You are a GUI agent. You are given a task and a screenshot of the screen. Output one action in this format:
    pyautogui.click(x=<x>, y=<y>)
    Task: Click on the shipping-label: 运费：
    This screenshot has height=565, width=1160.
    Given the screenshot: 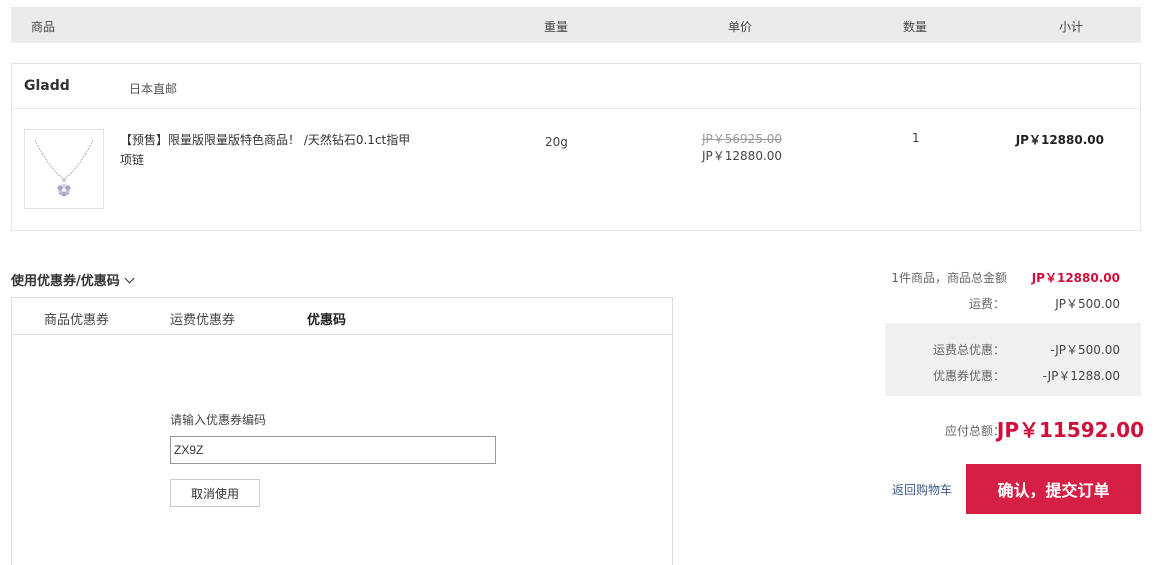 What is the action you would take?
    pyautogui.click(x=986, y=304)
    